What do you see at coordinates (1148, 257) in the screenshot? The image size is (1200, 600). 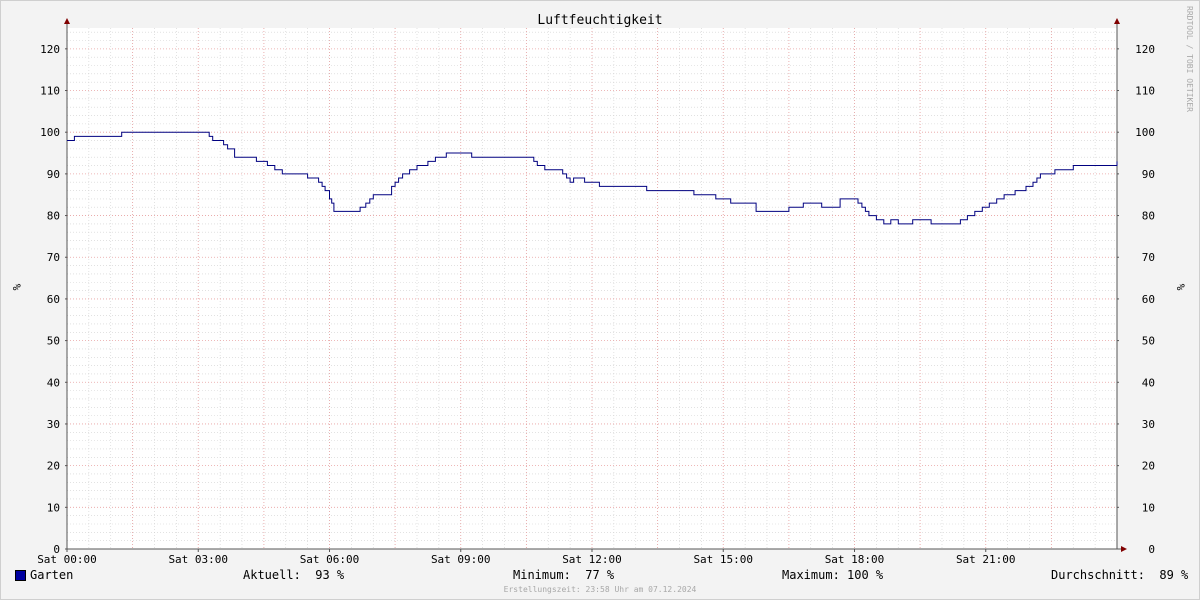 I see `y-tick-label-right: 70` at bounding box center [1148, 257].